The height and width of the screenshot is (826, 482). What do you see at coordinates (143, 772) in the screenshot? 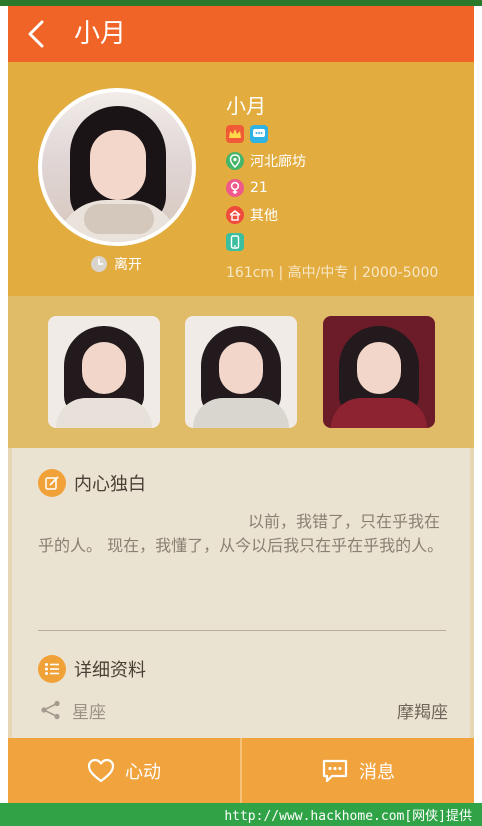
I see `like-label: 心动` at bounding box center [143, 772].